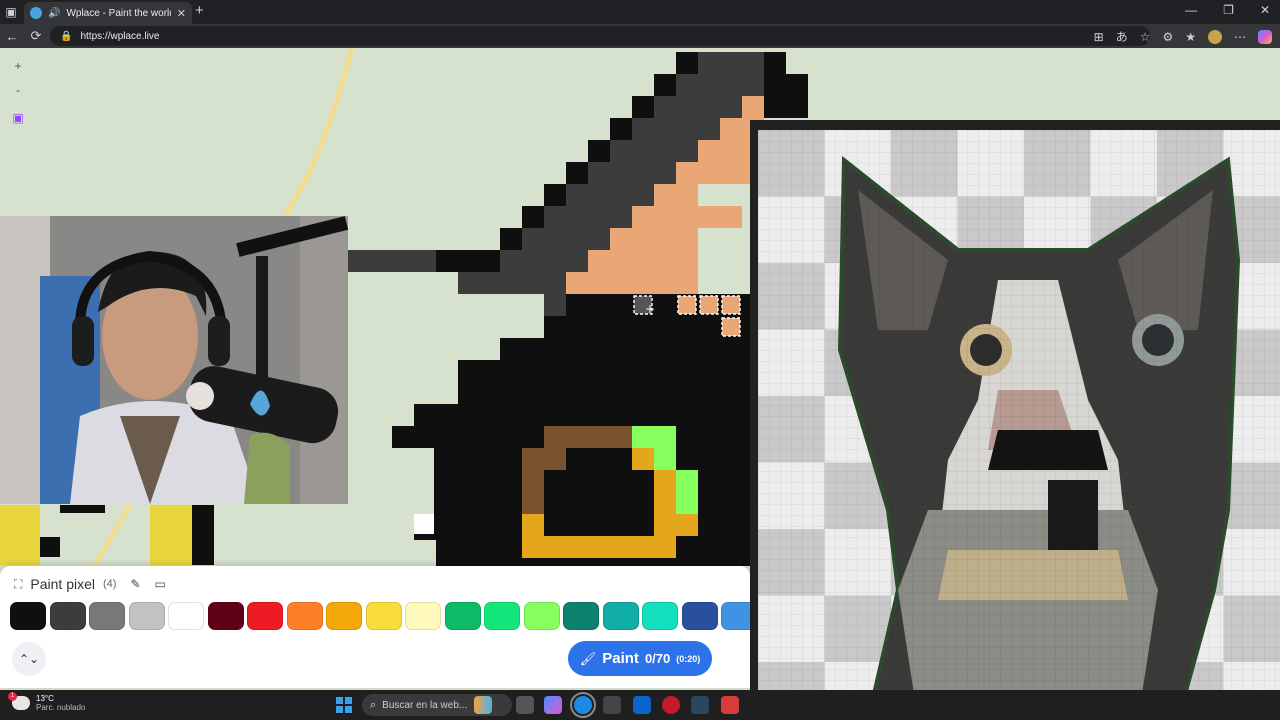 Image resolution: width=1280 pixels, height=720 pixels. I want to click on restore-icon: ❐, so click(1228, 10).